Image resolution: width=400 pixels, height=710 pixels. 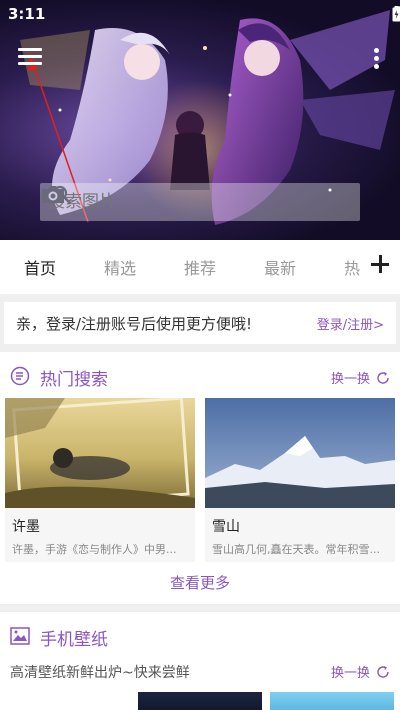 I want to click on hot-search-item-name: 许墨, so click(x=26, y=527).